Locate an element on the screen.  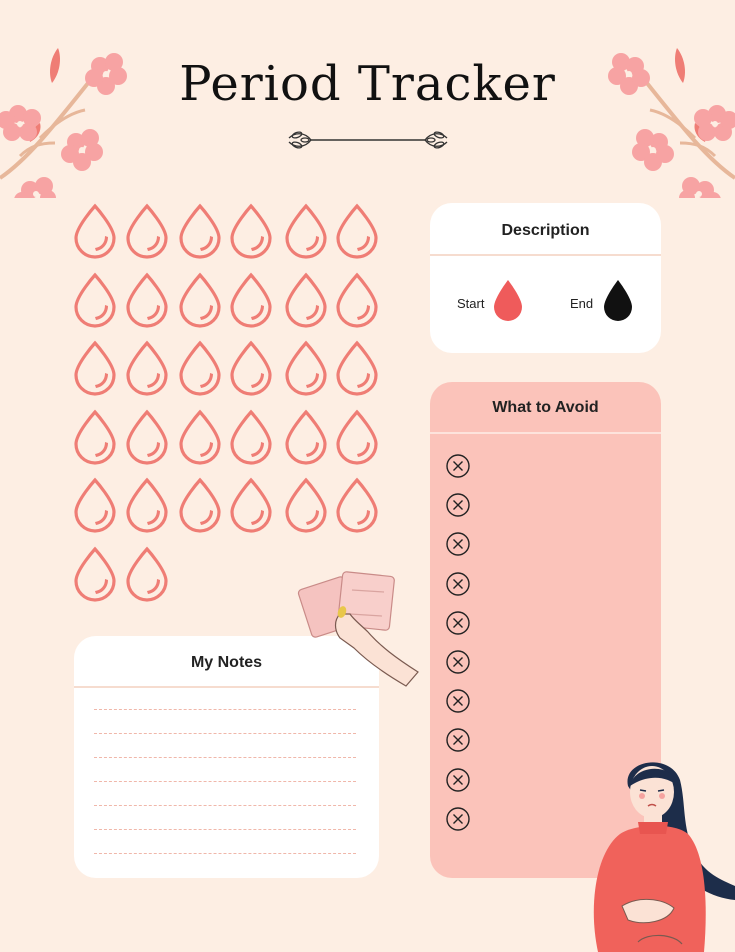
ornament-divider-icon is located at coordinates (368, 140).